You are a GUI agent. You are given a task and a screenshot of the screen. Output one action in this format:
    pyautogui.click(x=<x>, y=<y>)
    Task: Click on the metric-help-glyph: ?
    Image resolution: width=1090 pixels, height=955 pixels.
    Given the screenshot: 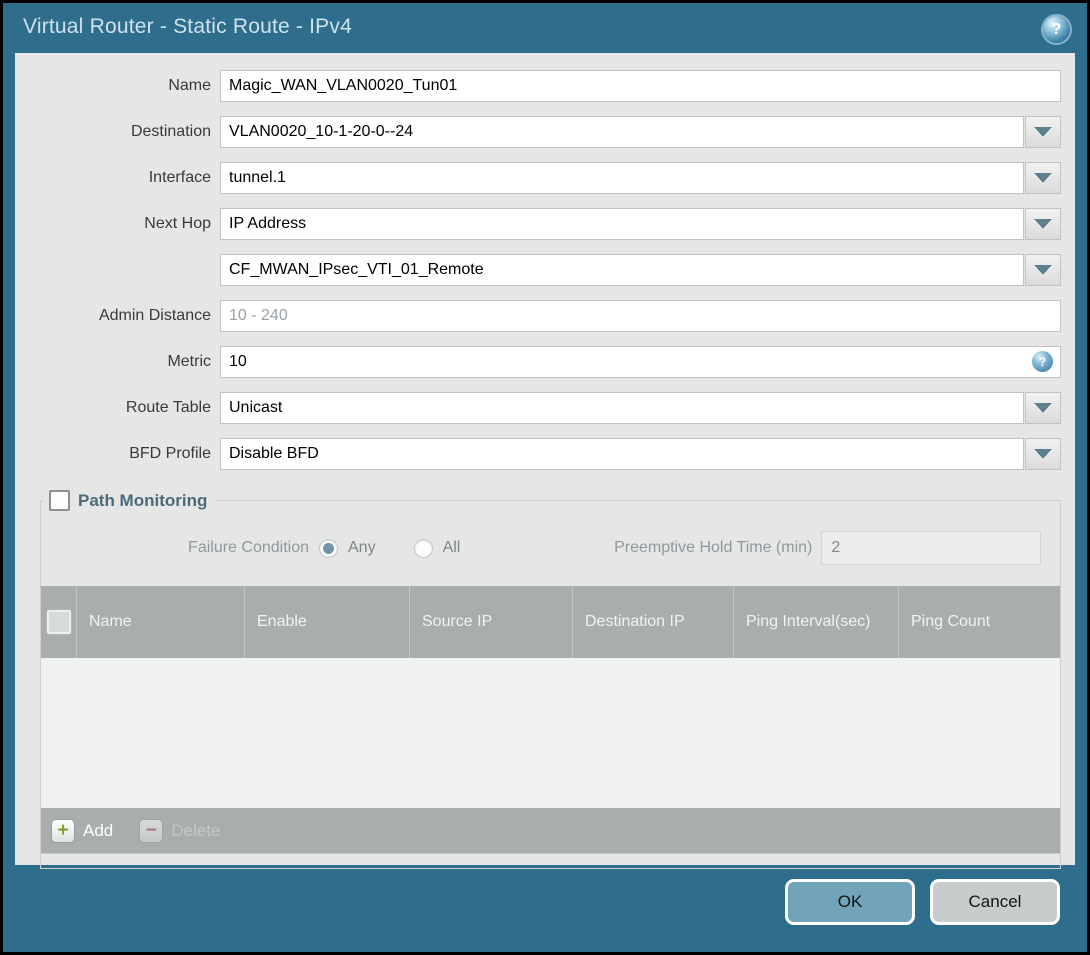 What is the action you would take?
    pyautogui.click(x=1042, y=361)
    